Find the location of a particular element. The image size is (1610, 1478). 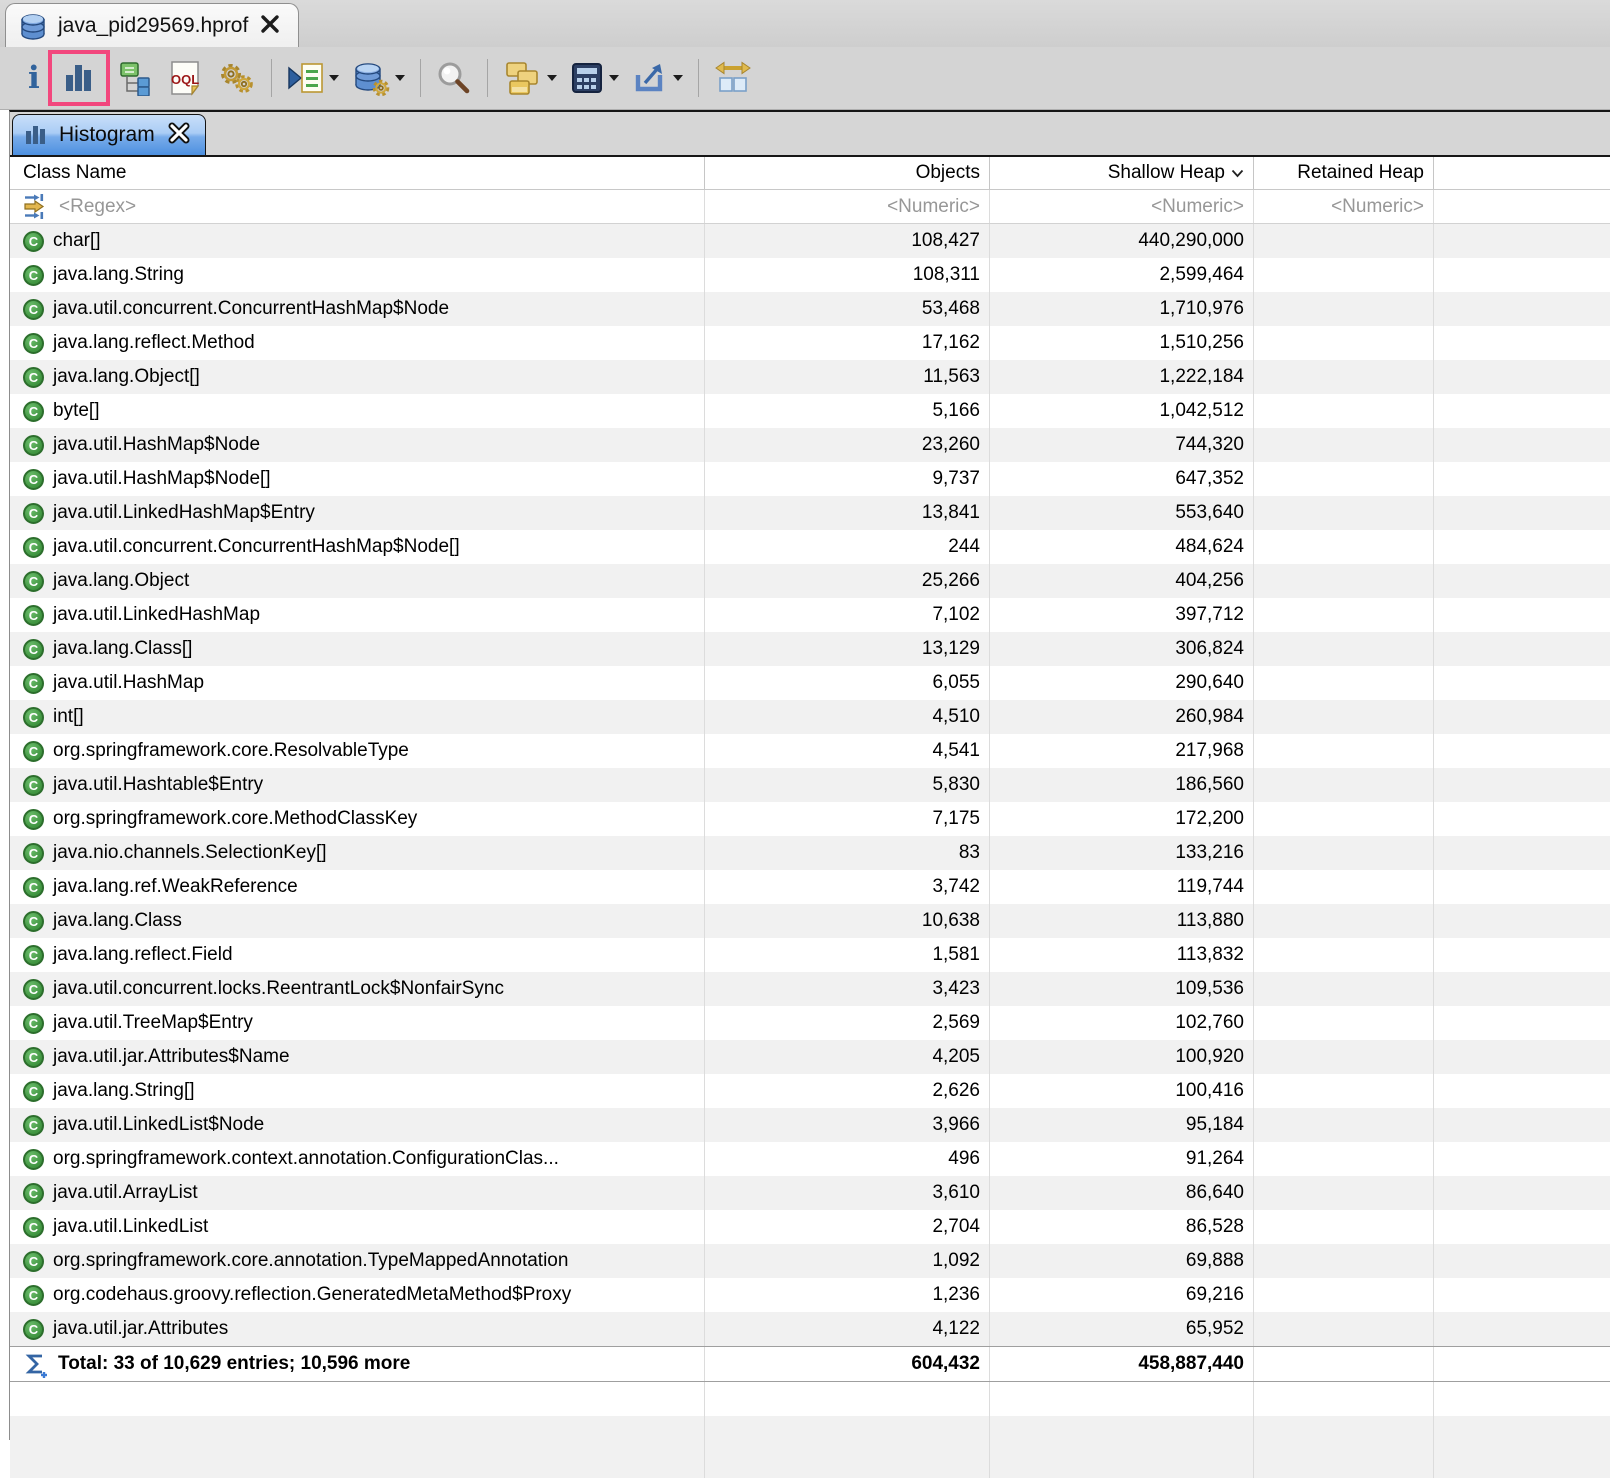

table-row: C java.lang.Class[] 13,129 306,824 is located at coordinates (810, 649).